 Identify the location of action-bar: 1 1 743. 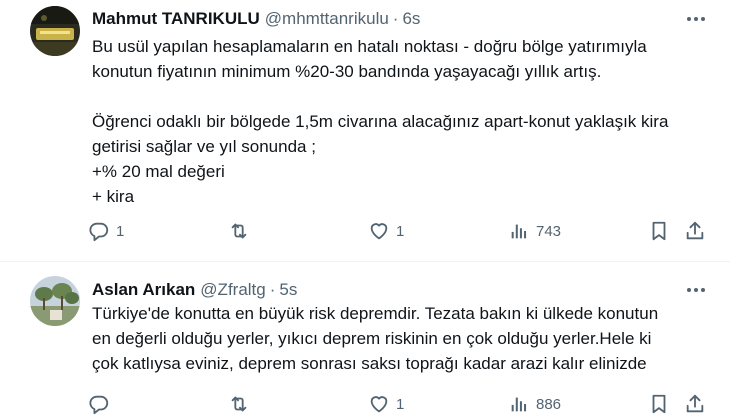
(398, 231).